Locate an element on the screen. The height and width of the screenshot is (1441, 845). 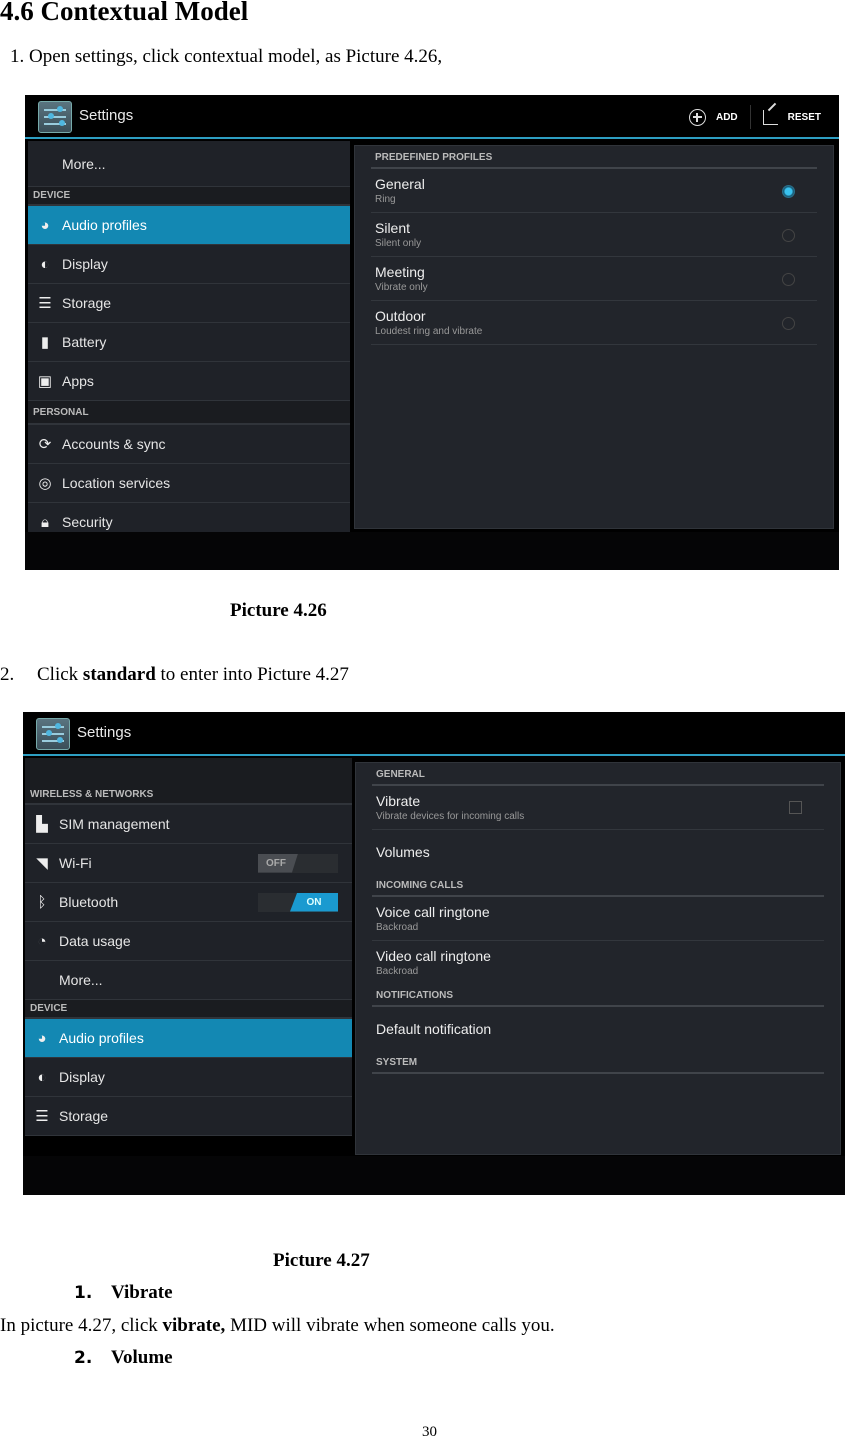
subheading-vibrate: 1. Vibrate is located at coordinates (123, 1293).